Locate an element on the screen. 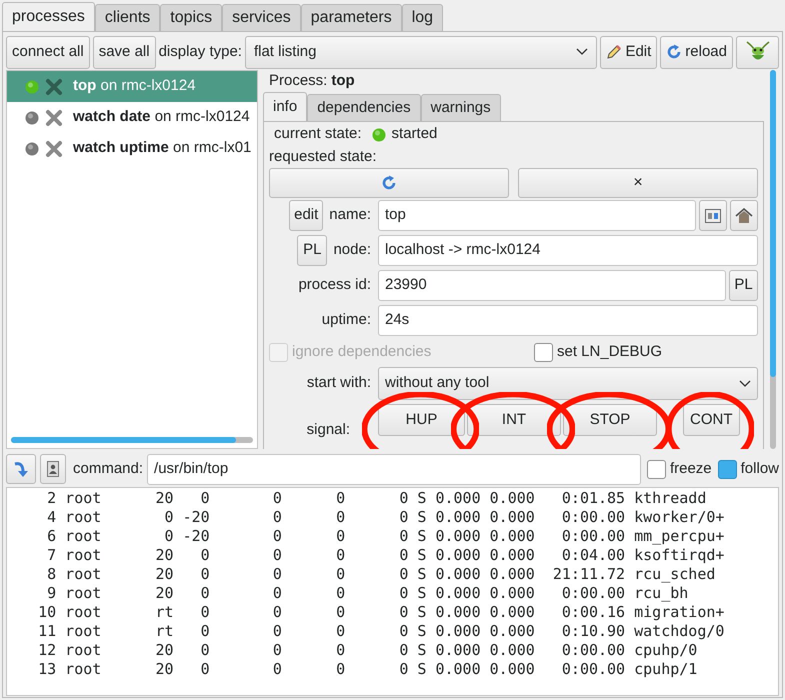 The width and height of the screenshot is (785, 700). command-field: /usr/bin/top is located at coordinates (394, 469).